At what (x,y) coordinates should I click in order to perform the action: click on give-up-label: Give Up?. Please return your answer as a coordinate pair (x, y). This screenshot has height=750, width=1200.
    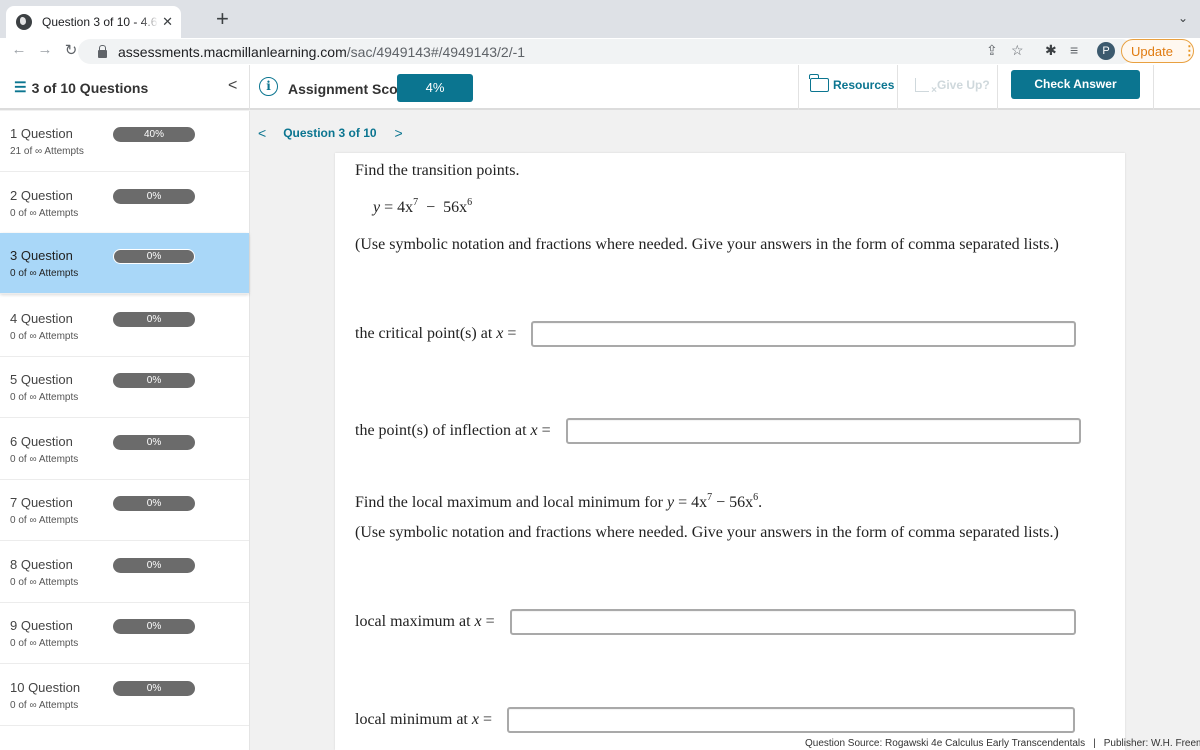
    Looking at the image, I should click on (963, 85).